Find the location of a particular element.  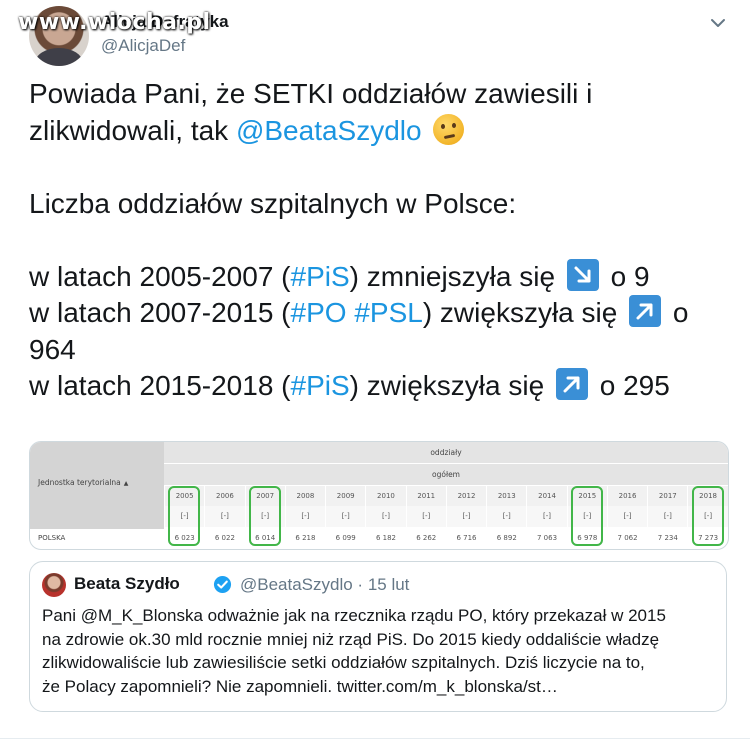

hashtag-link: #PSL is located at coordinates (388, 312).